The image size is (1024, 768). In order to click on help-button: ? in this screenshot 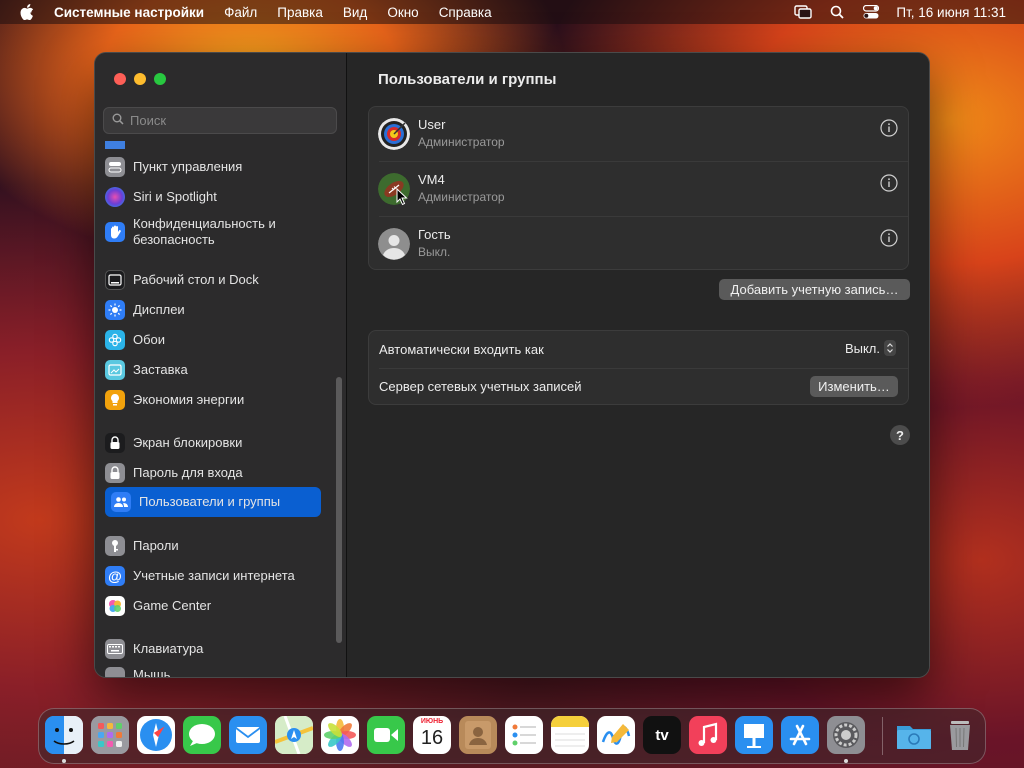, I will do `click(900, 435)`.